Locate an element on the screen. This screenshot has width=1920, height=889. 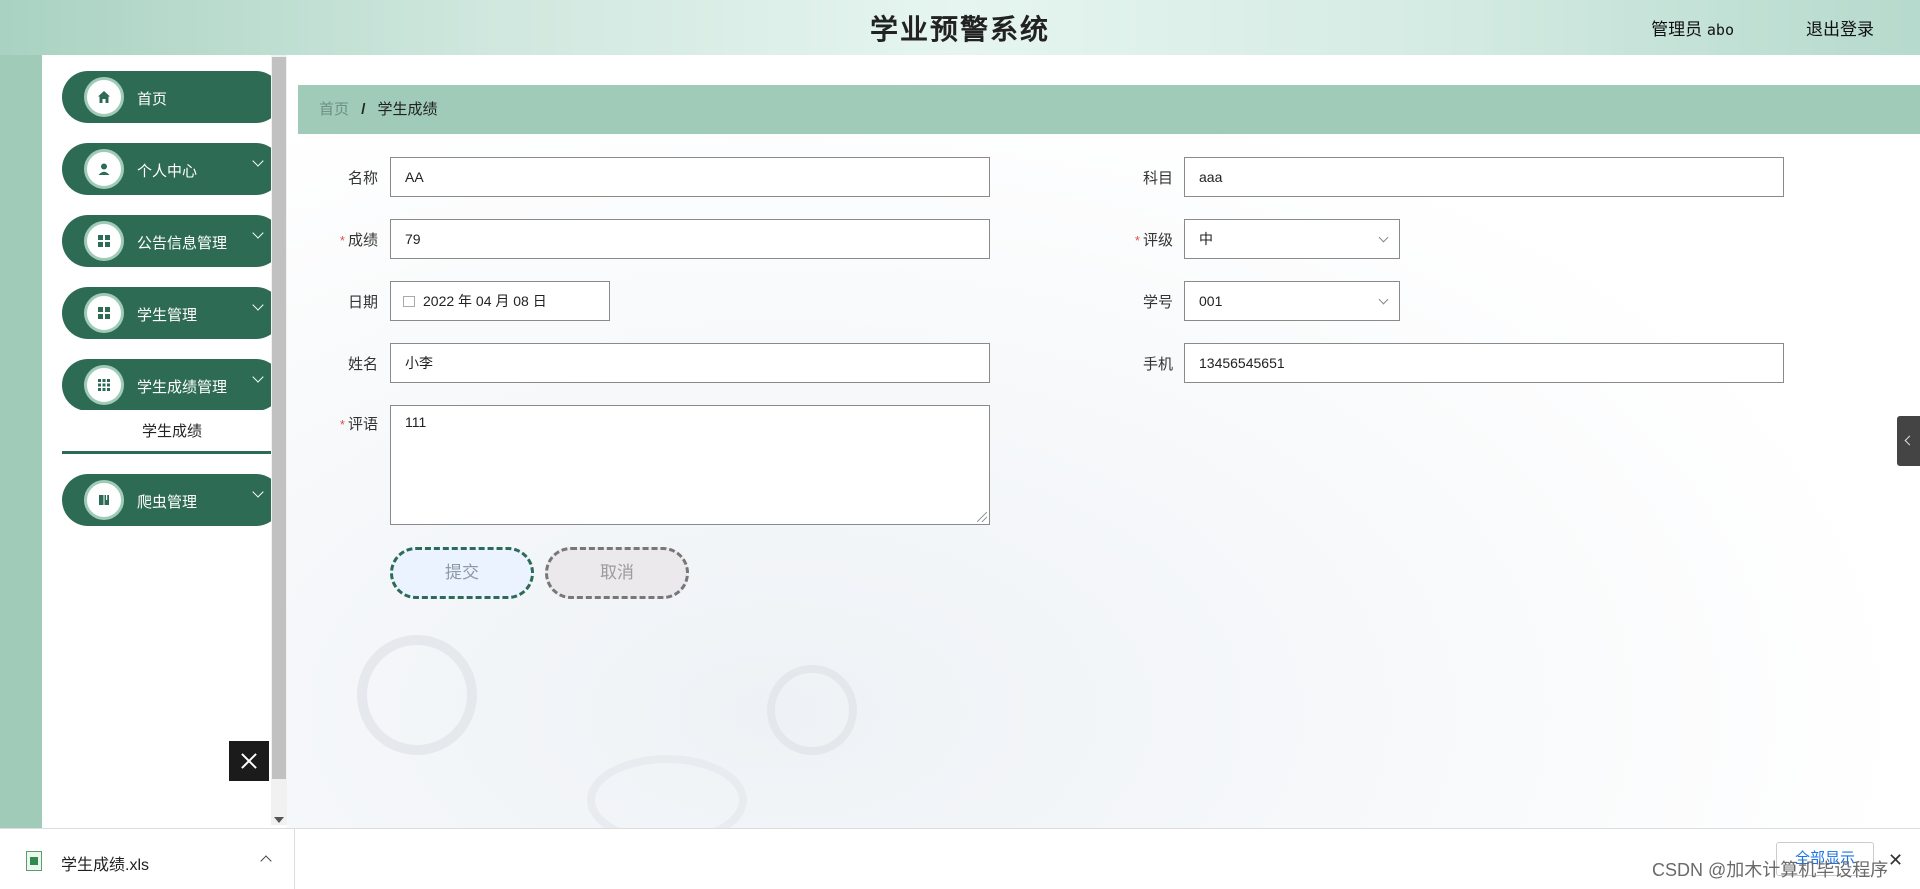
comment-label: * 评语 is located at coordinates (358, 424).